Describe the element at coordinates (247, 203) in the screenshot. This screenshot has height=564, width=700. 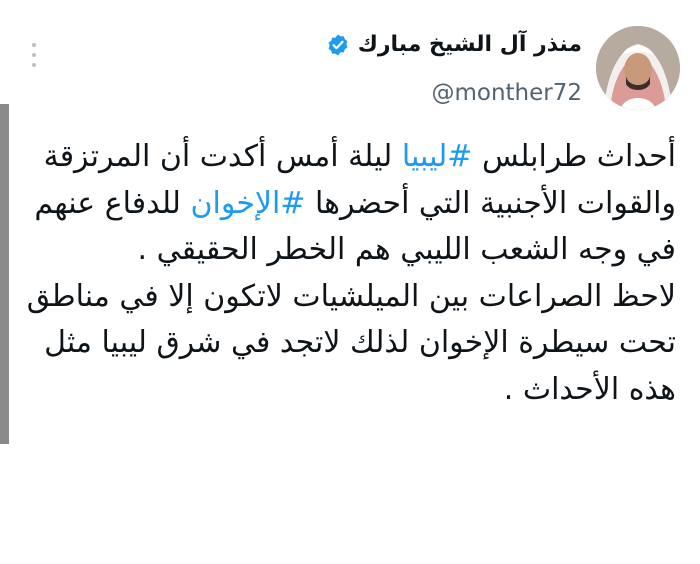
I see `hashtag-brotherhood-link: #الإخوان` at that location.